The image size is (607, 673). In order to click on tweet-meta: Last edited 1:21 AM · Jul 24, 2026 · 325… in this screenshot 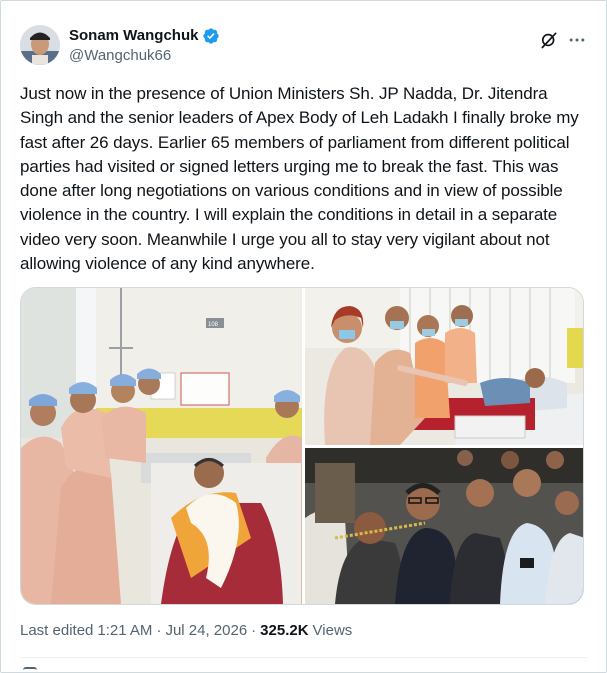, I will do `click(186, 631)`.